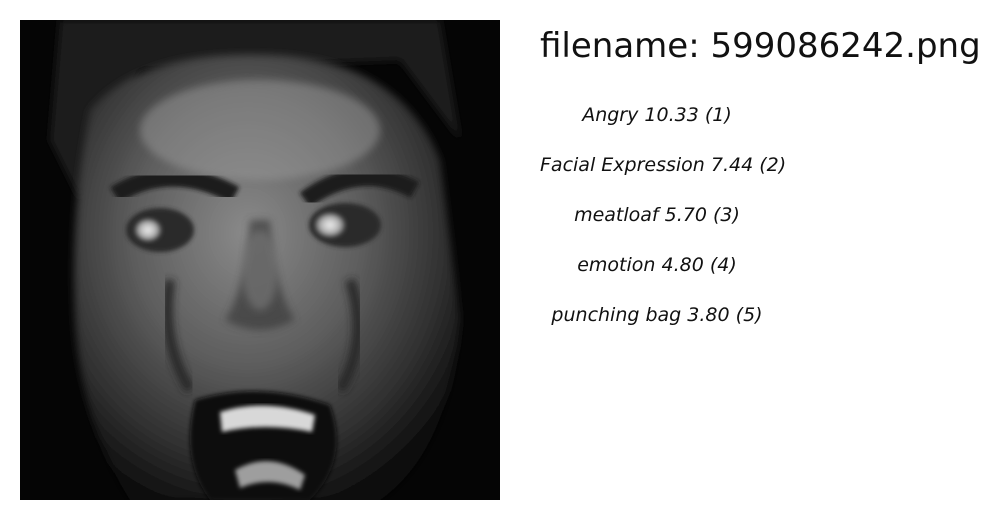  What do you see at coordinates (657, 275) in the screenshot?
I see `prediction-item: emotion 4.80 (4)` at bounding box center [657, 275].